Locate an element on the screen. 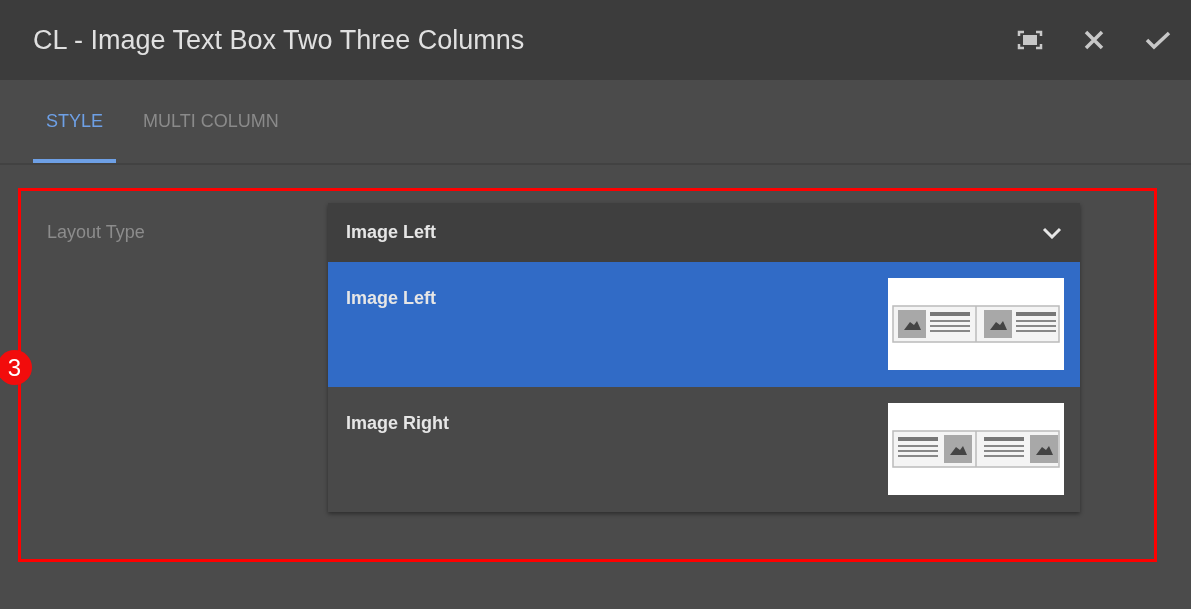 This screenshot has height=609, width=1191. close-icon is located at coordinates (1094, 40).